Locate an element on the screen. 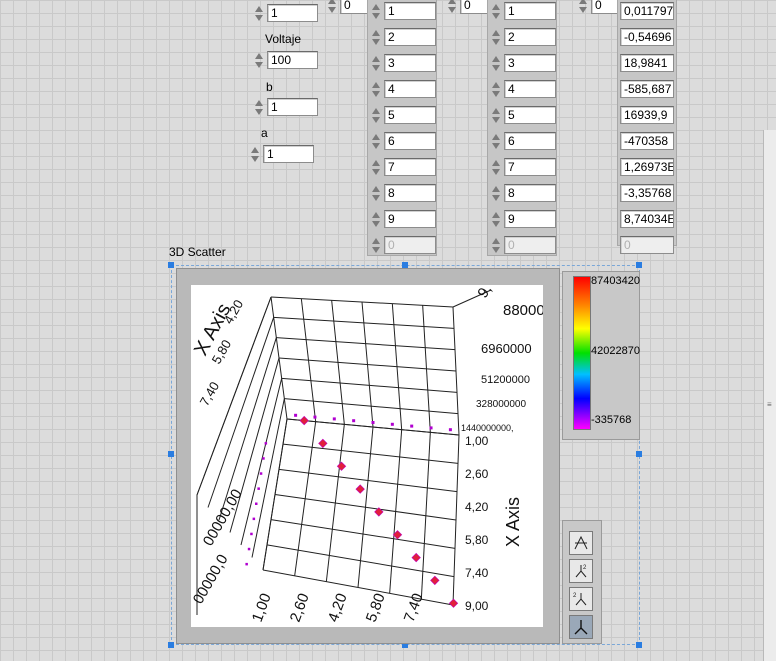 This screenshot has width=776, height=661. numeric-control-top: 1 is located at coordinates (285, 13).